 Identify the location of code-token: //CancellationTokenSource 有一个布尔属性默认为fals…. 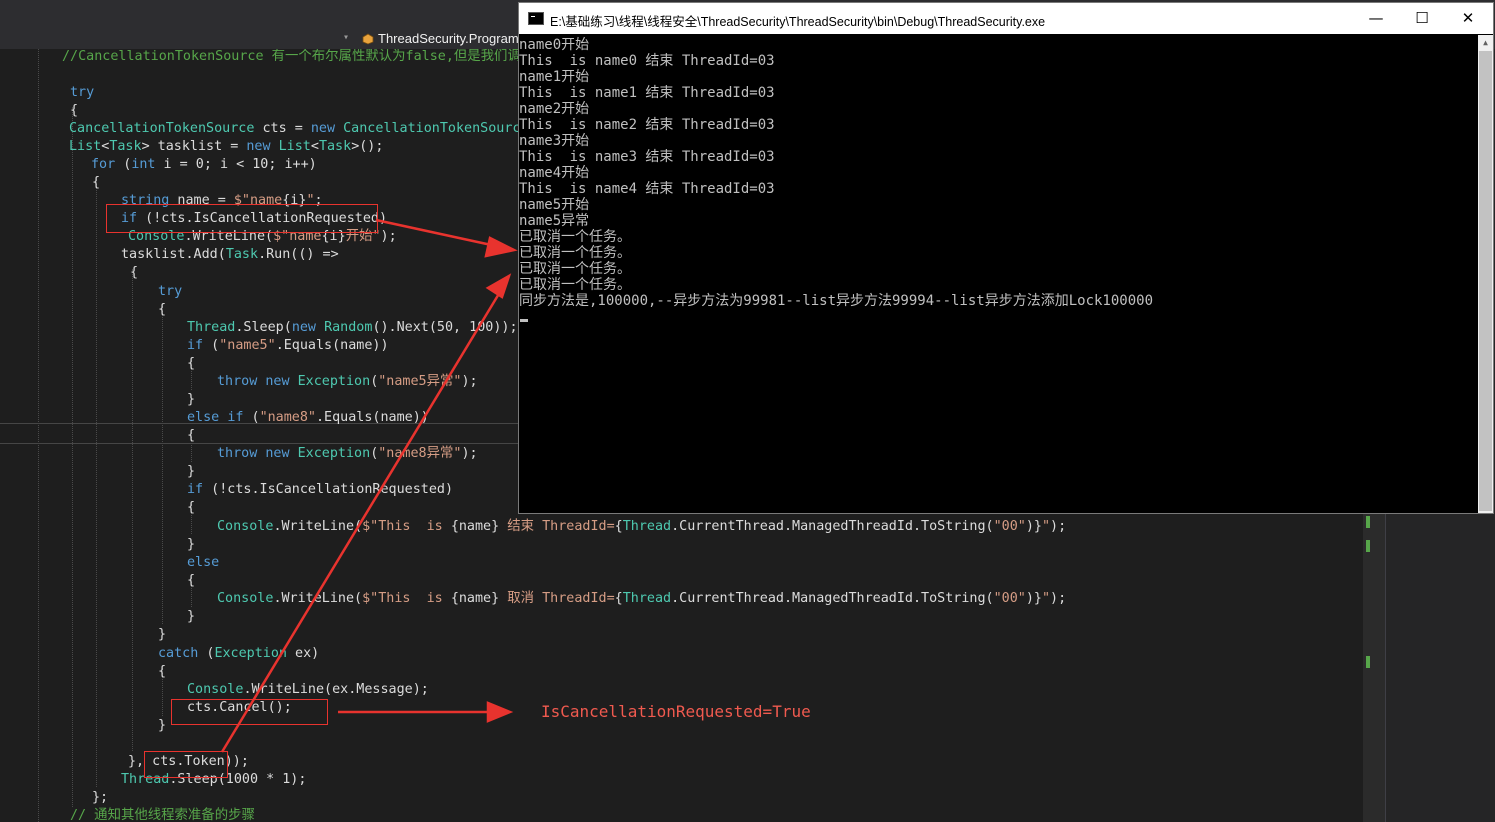
(291, 56).